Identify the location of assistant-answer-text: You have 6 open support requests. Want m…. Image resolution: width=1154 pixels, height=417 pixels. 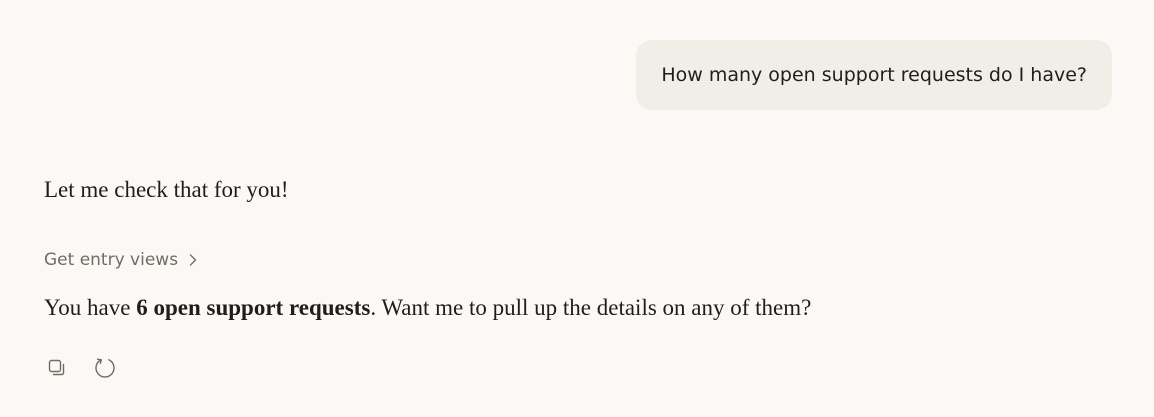
(427, 308).